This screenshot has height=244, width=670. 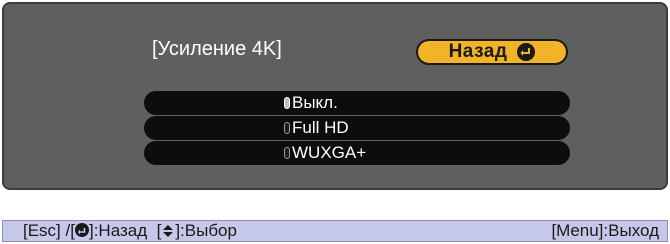 What do you see at coordinates (168, 230) in the screenshot?
I see `up-down-arrow-icon` at bounding box center [168, 230].